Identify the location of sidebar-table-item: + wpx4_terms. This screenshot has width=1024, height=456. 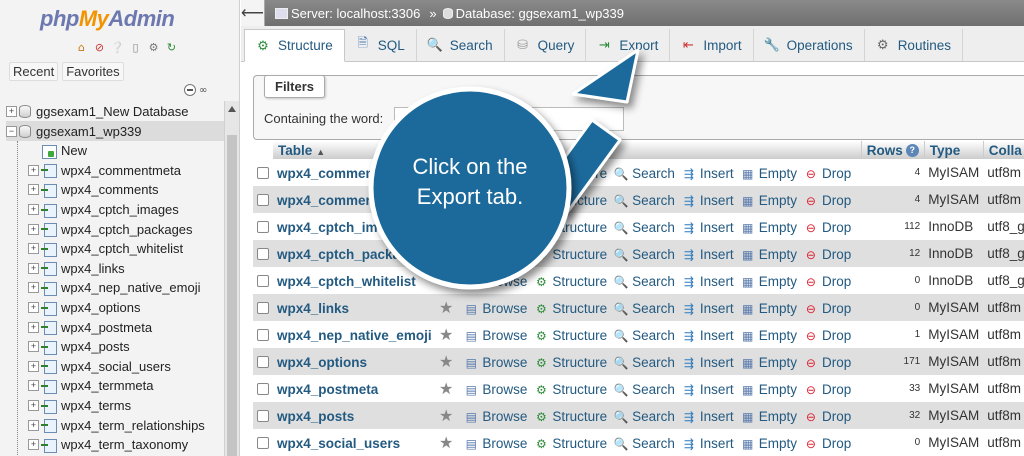
(126, 406).